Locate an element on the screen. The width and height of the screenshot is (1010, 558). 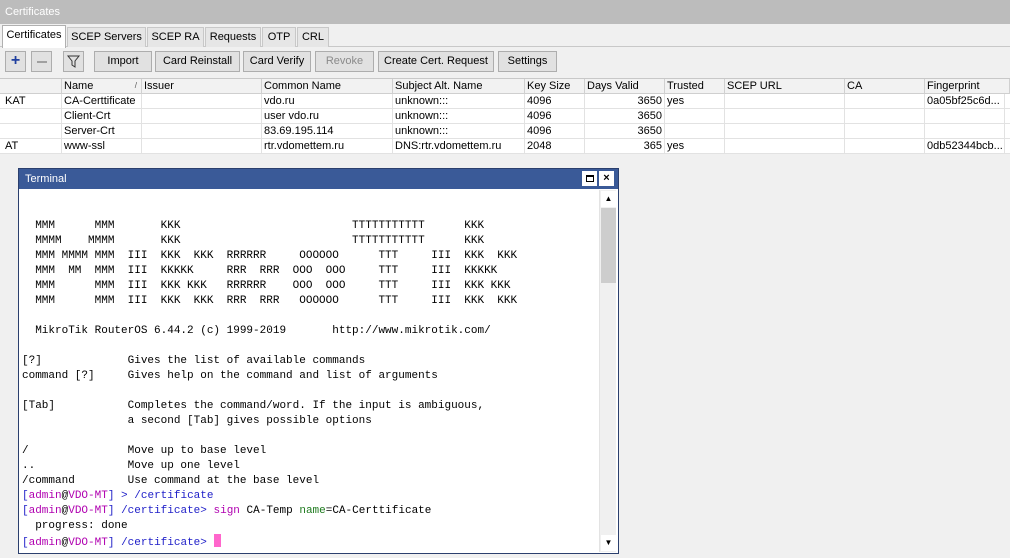
col-trusted: Trusted is located at coordinates (695, 86).